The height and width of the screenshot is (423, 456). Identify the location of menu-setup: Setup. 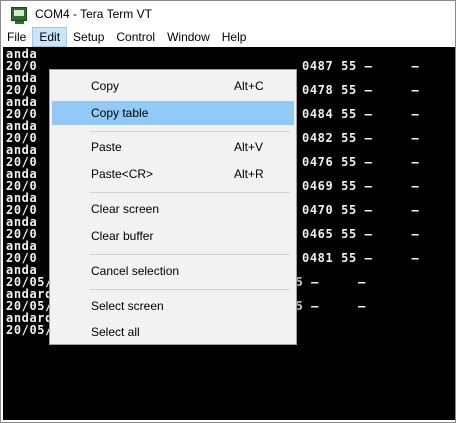
(88, 37).